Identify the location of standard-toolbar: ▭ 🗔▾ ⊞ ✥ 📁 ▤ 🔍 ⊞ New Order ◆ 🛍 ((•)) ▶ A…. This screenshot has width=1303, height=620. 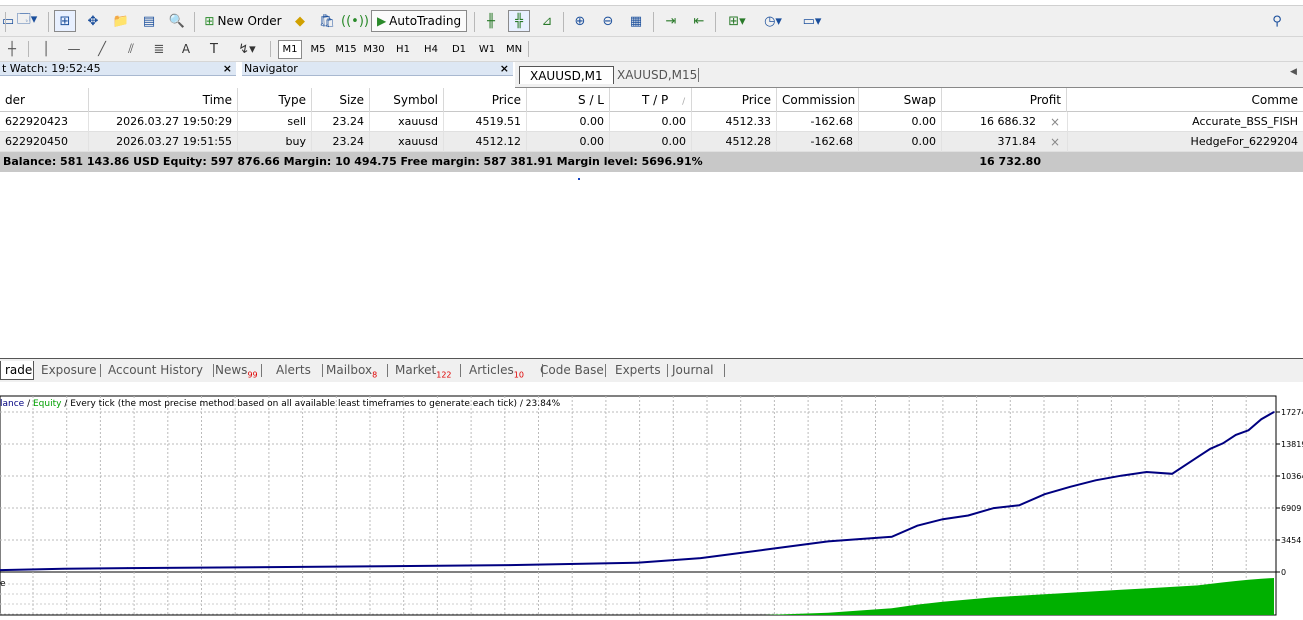
(651, 21).